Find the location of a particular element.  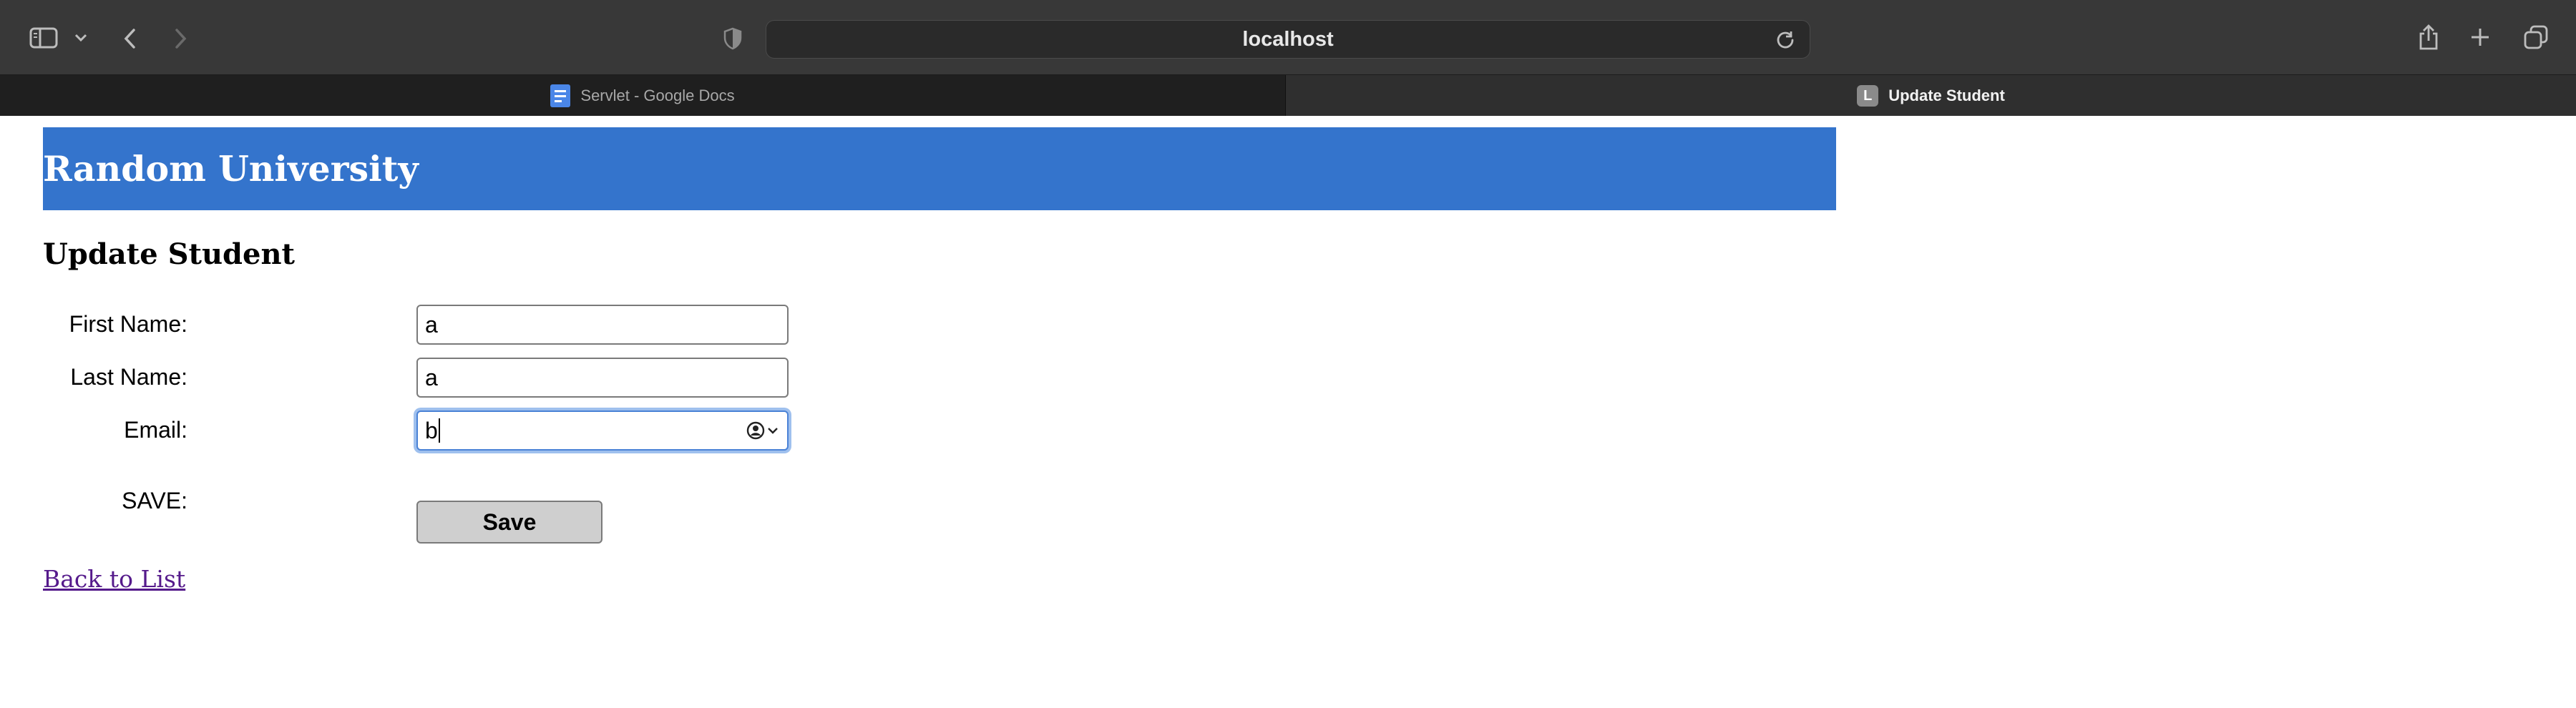

tab-strip: Servlet - Google Docs L Update Student is located at coordinates (1288, 96).